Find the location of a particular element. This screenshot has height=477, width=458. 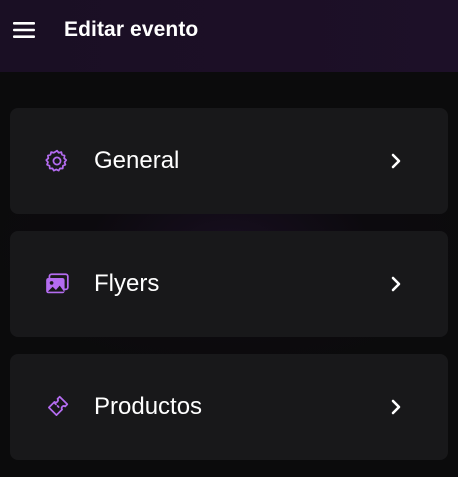

menu-button is located at coordinates (24, 30).